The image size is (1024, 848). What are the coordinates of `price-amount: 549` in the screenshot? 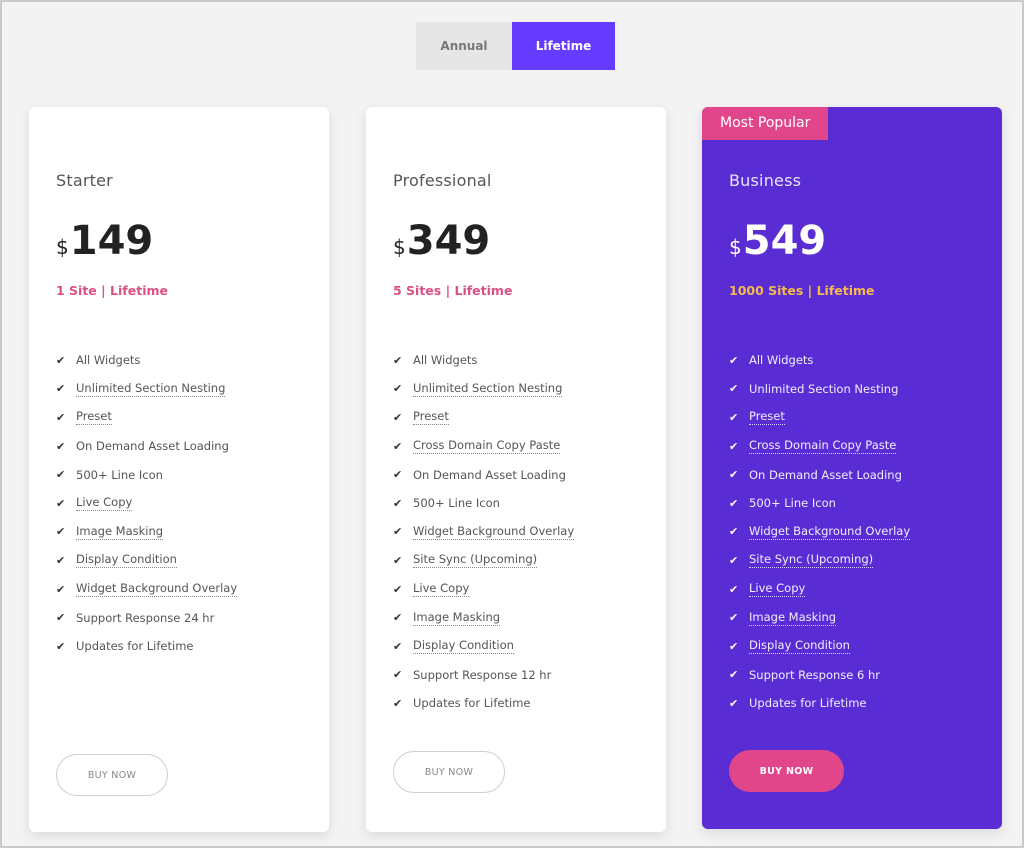 It's located at (784, 241).